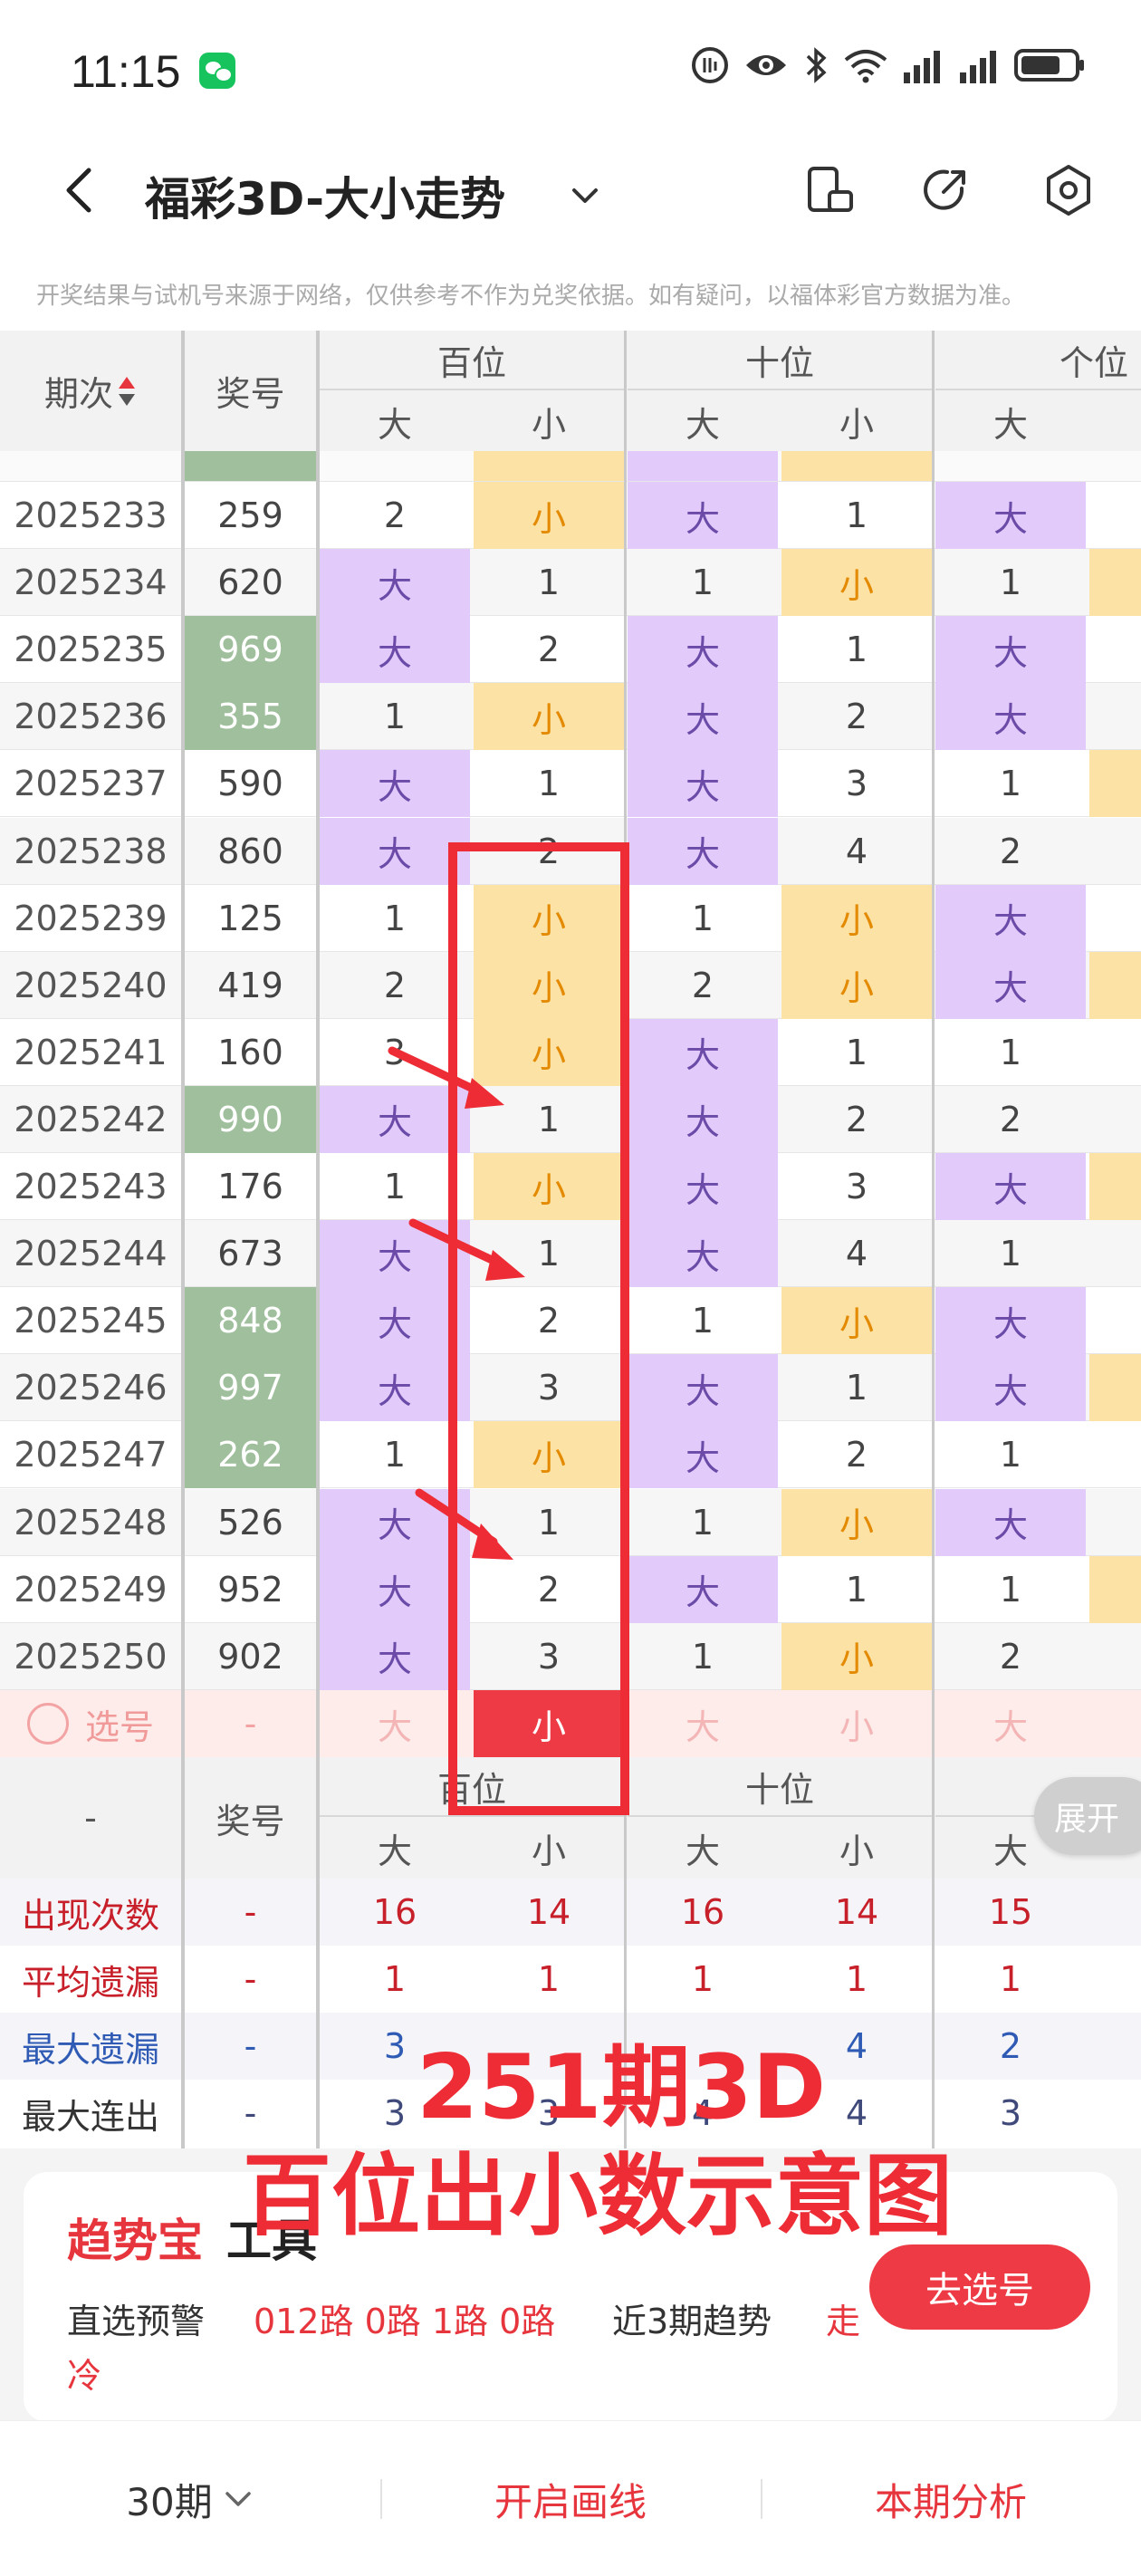 This screenshot has height=2576, width=1141. I want to click on number-cell: 969, so click(250, 650).